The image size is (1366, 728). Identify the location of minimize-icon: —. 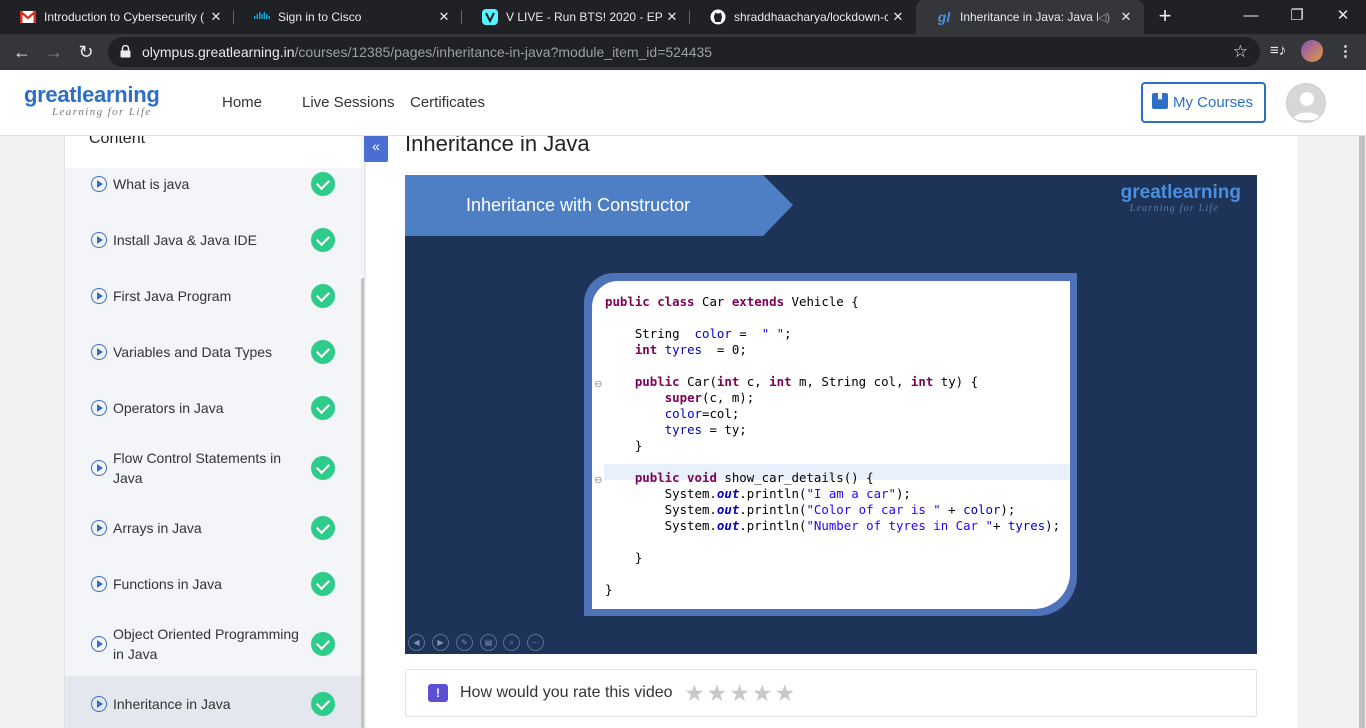
(1251, 17).